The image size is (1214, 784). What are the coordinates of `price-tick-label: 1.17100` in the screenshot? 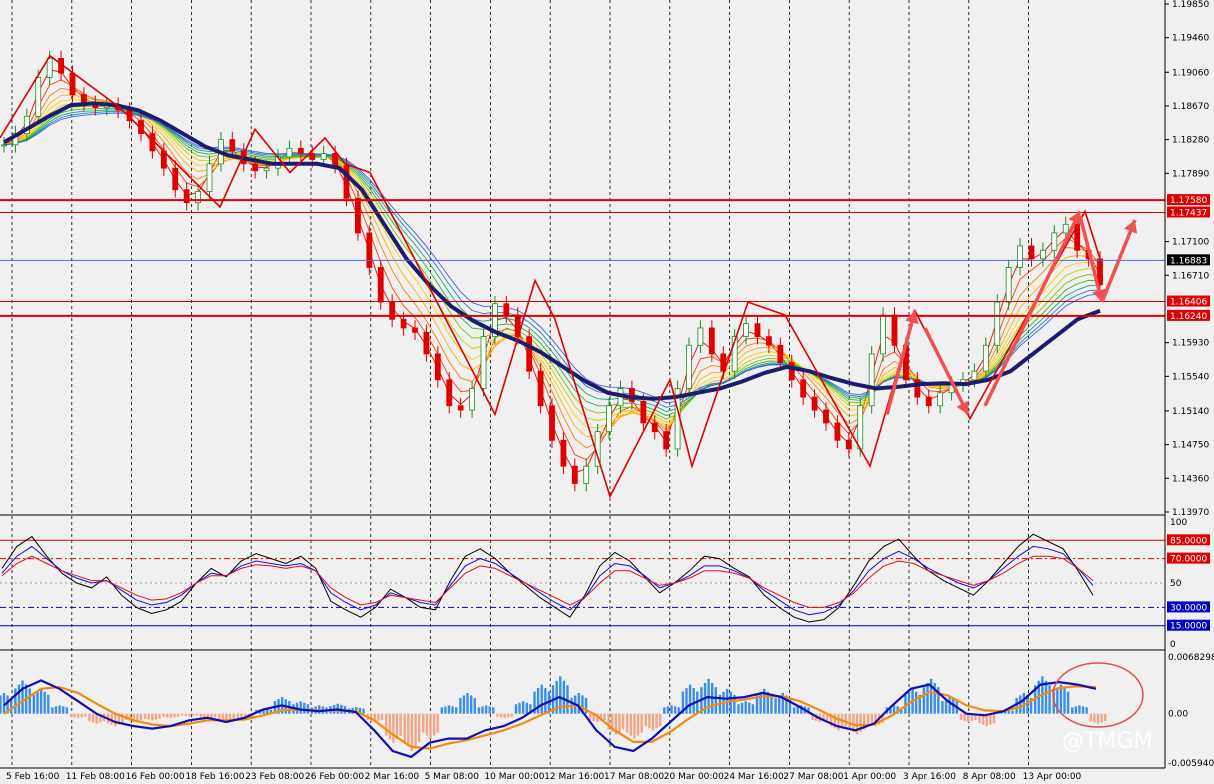 It's located at (1190, 243).